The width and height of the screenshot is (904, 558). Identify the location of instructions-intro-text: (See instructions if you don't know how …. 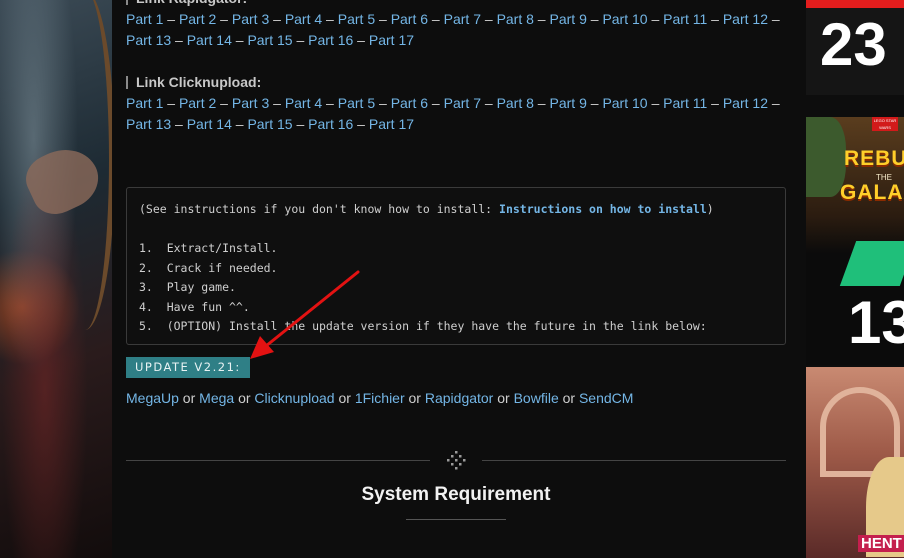
(319, 209).